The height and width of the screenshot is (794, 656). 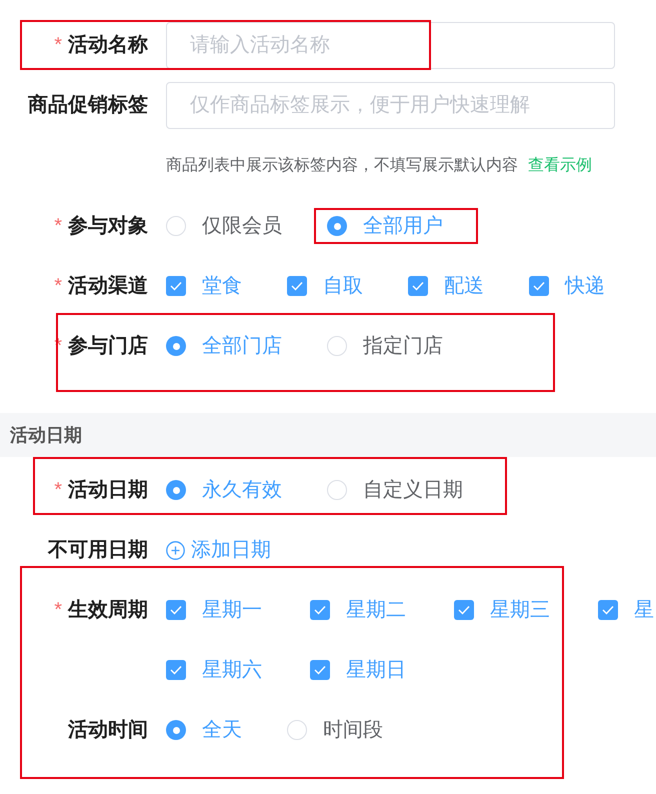 What do you see at coordinates (353, 730) in the screenshot?
I see `option-label: 时间段` at bounding box center [353, 730].